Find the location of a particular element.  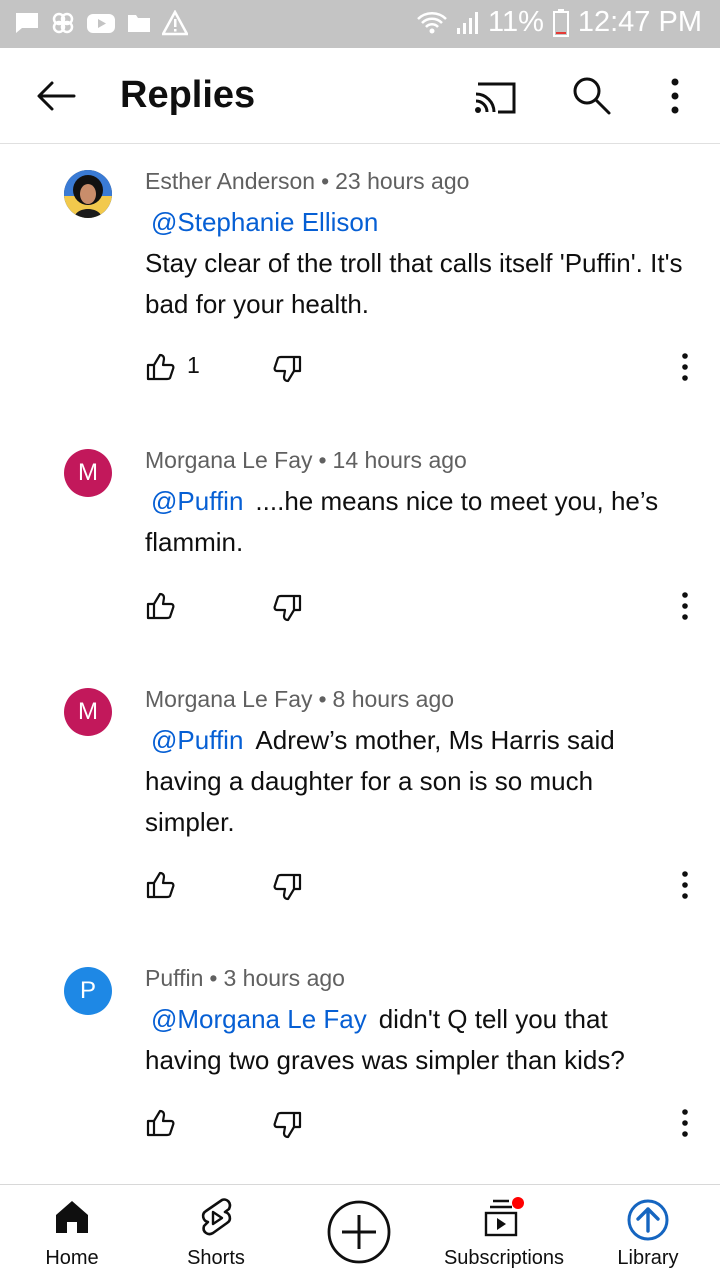

nav-item-shorts: Shorts is located at coordinates (216, 1232).